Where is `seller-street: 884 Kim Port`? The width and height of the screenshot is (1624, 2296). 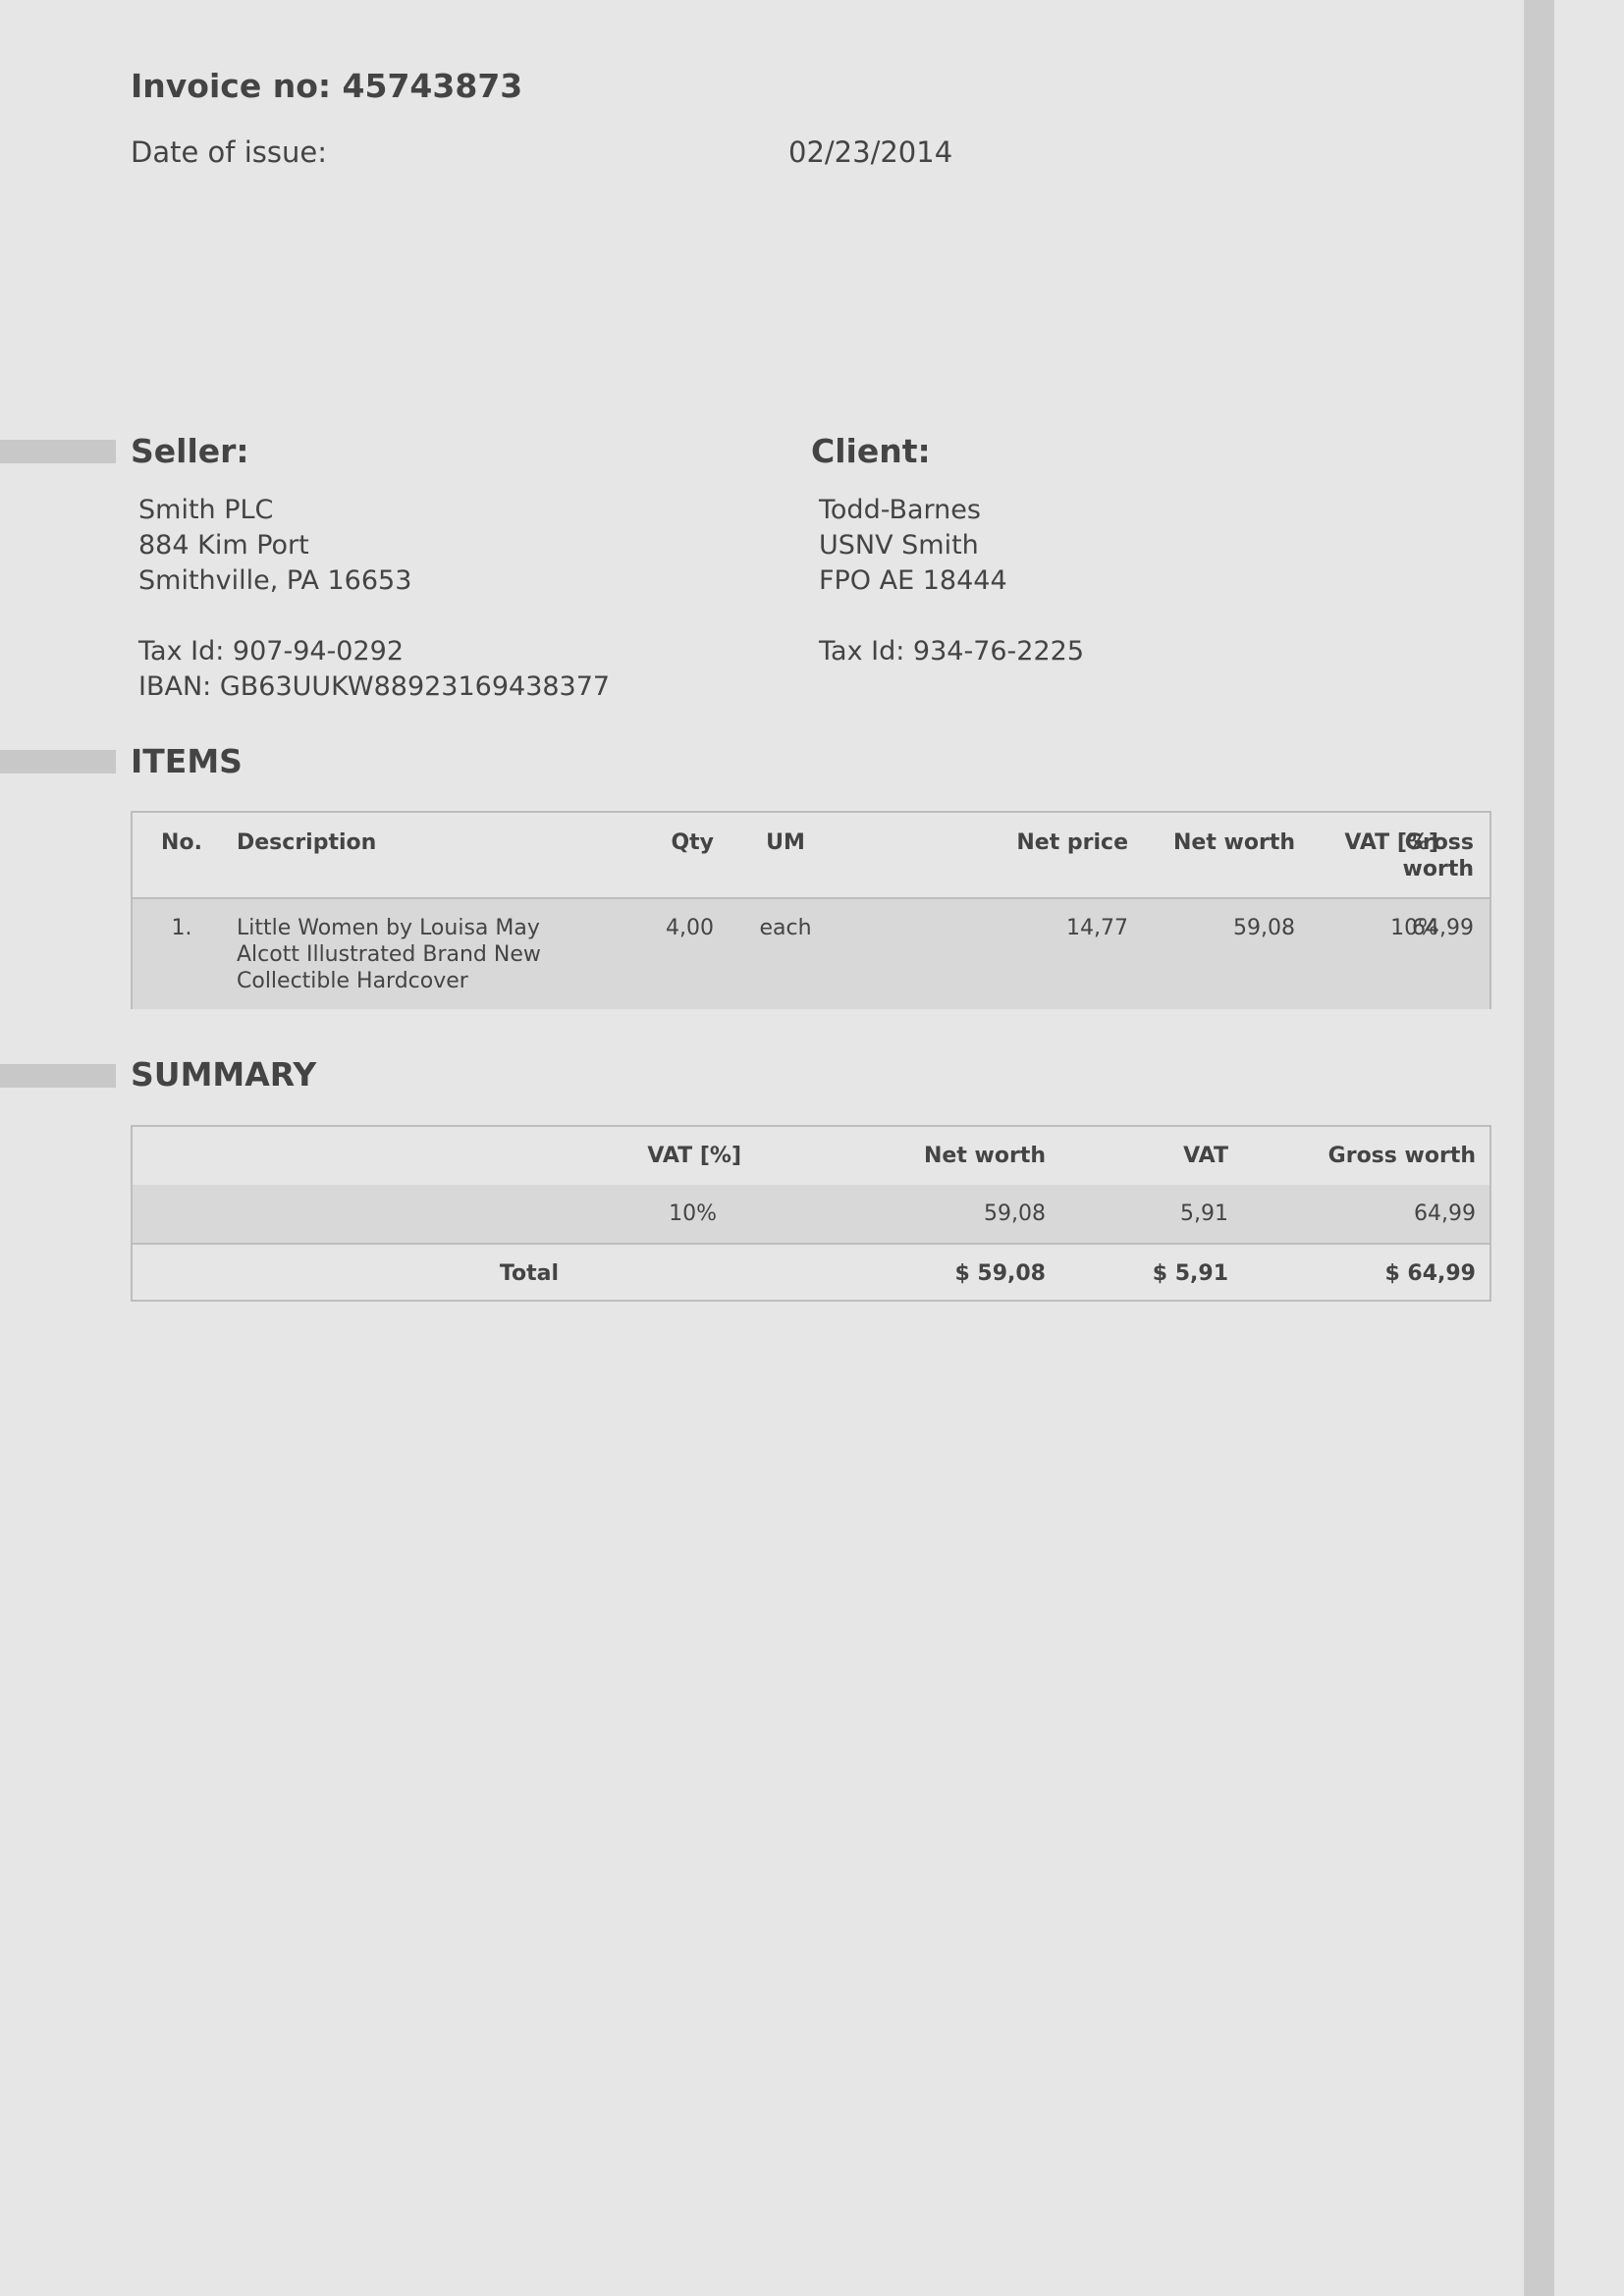
seller-street: 884 Kim Port is located at coordinates (223, 545).